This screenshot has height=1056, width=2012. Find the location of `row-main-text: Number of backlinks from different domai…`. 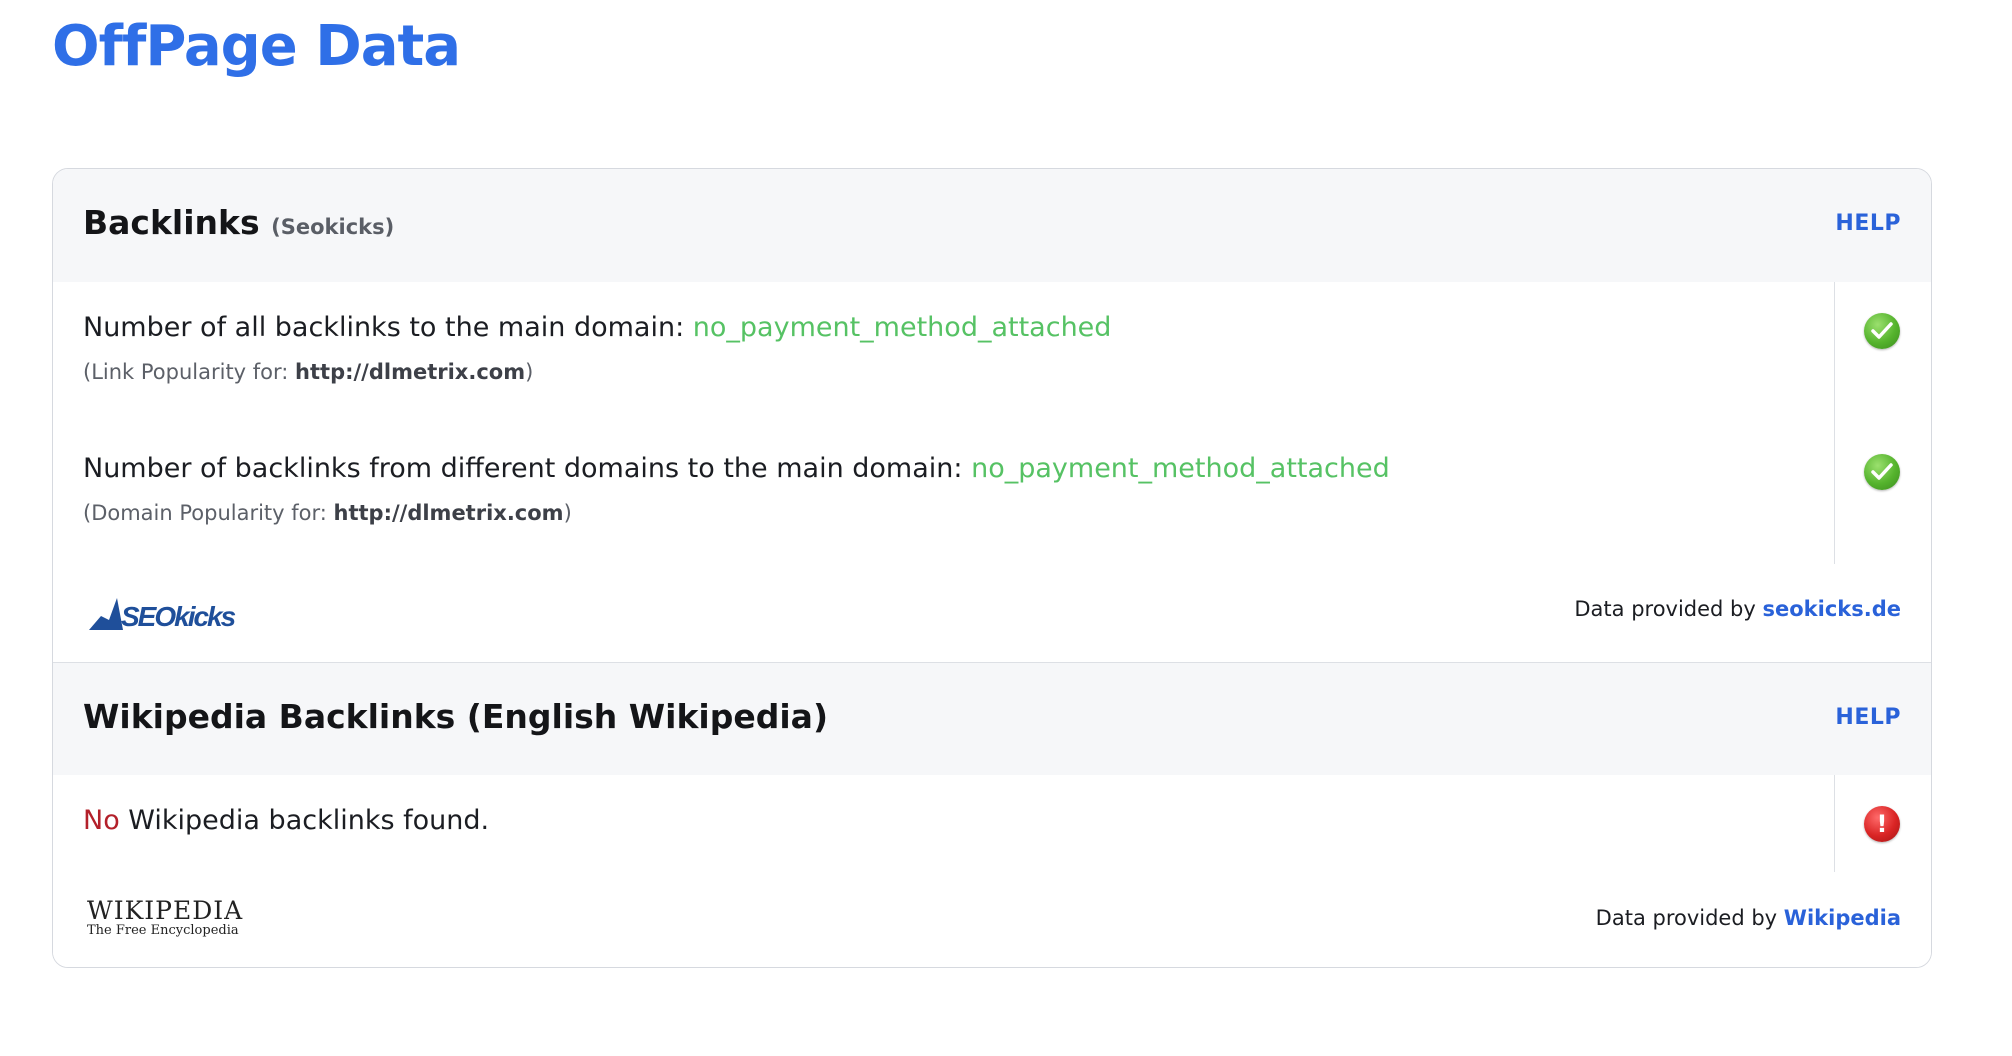

row-main-text: Number of backlinks from different domai… is located at coordinates (736, 468).